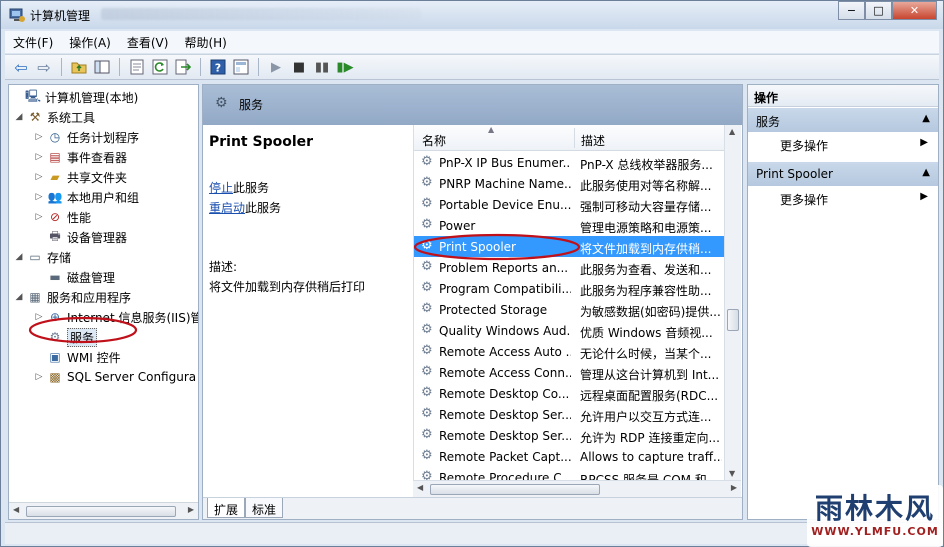 This screenshot has height=547, width=944. What do you see at coordinates (434, 140) in the screenshot?
I see `column-header-name: 名称` at bounding box center [434, 140].